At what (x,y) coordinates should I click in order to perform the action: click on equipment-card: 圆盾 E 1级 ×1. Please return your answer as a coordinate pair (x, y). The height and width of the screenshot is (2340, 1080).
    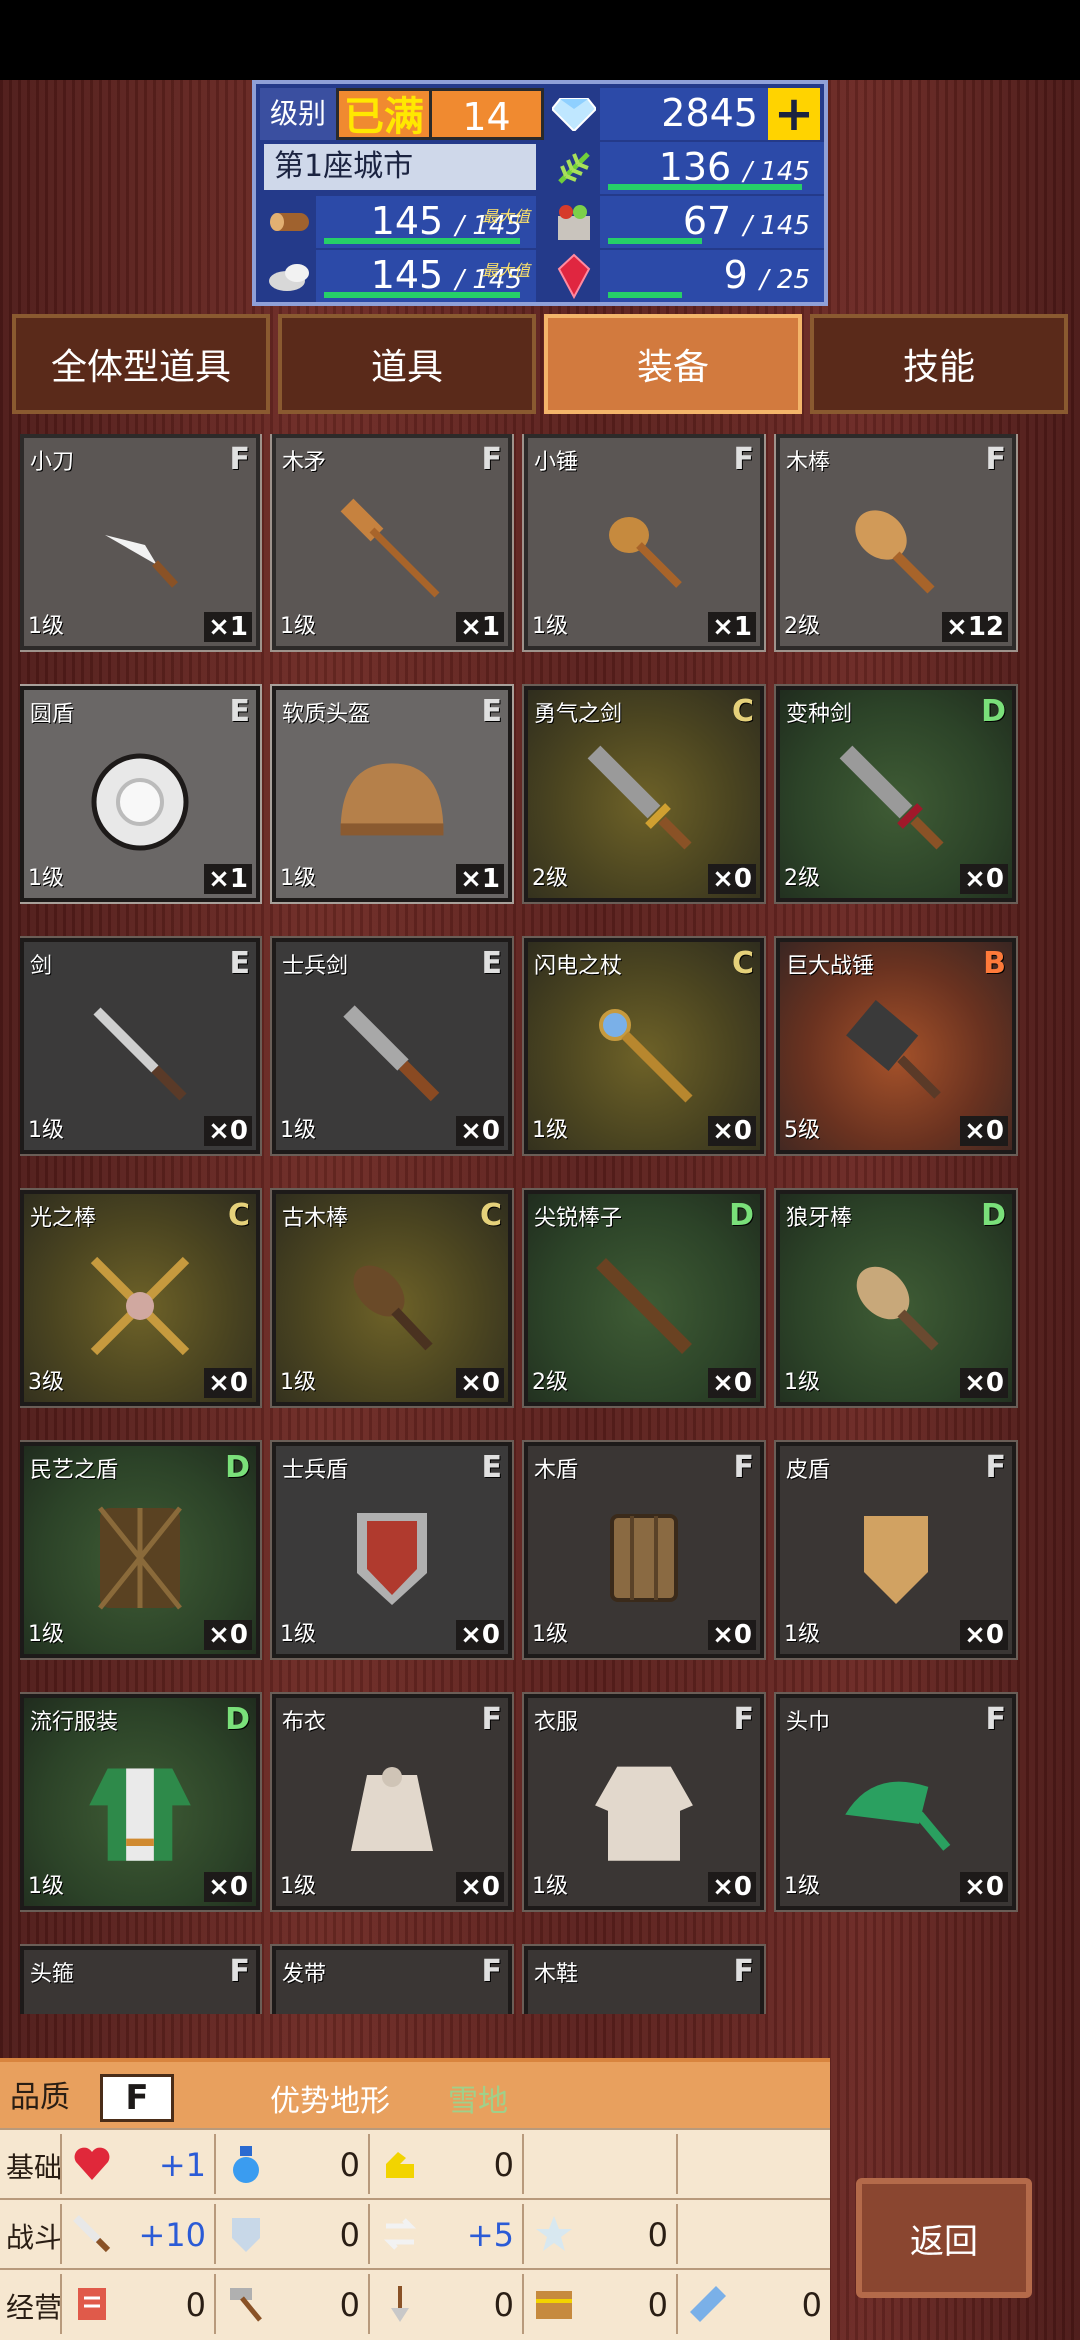
    Looking at the image, I should click on (141, 794).